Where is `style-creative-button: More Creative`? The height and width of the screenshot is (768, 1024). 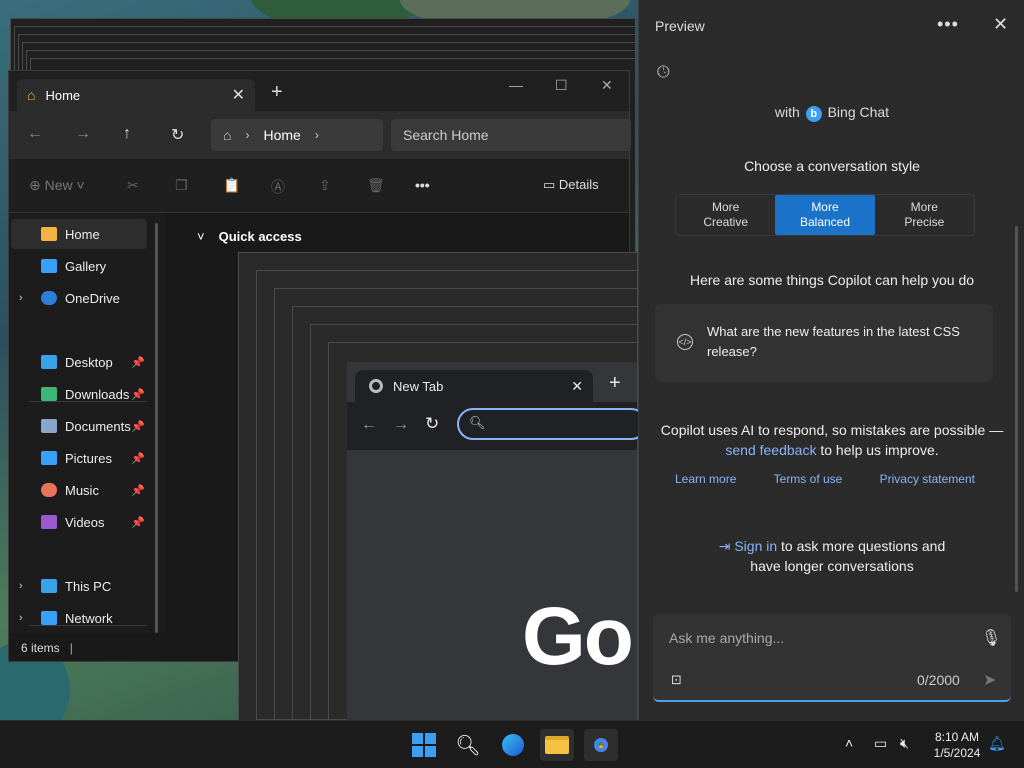 style-creative-button: More Creative is located at coordinates (725, 215).